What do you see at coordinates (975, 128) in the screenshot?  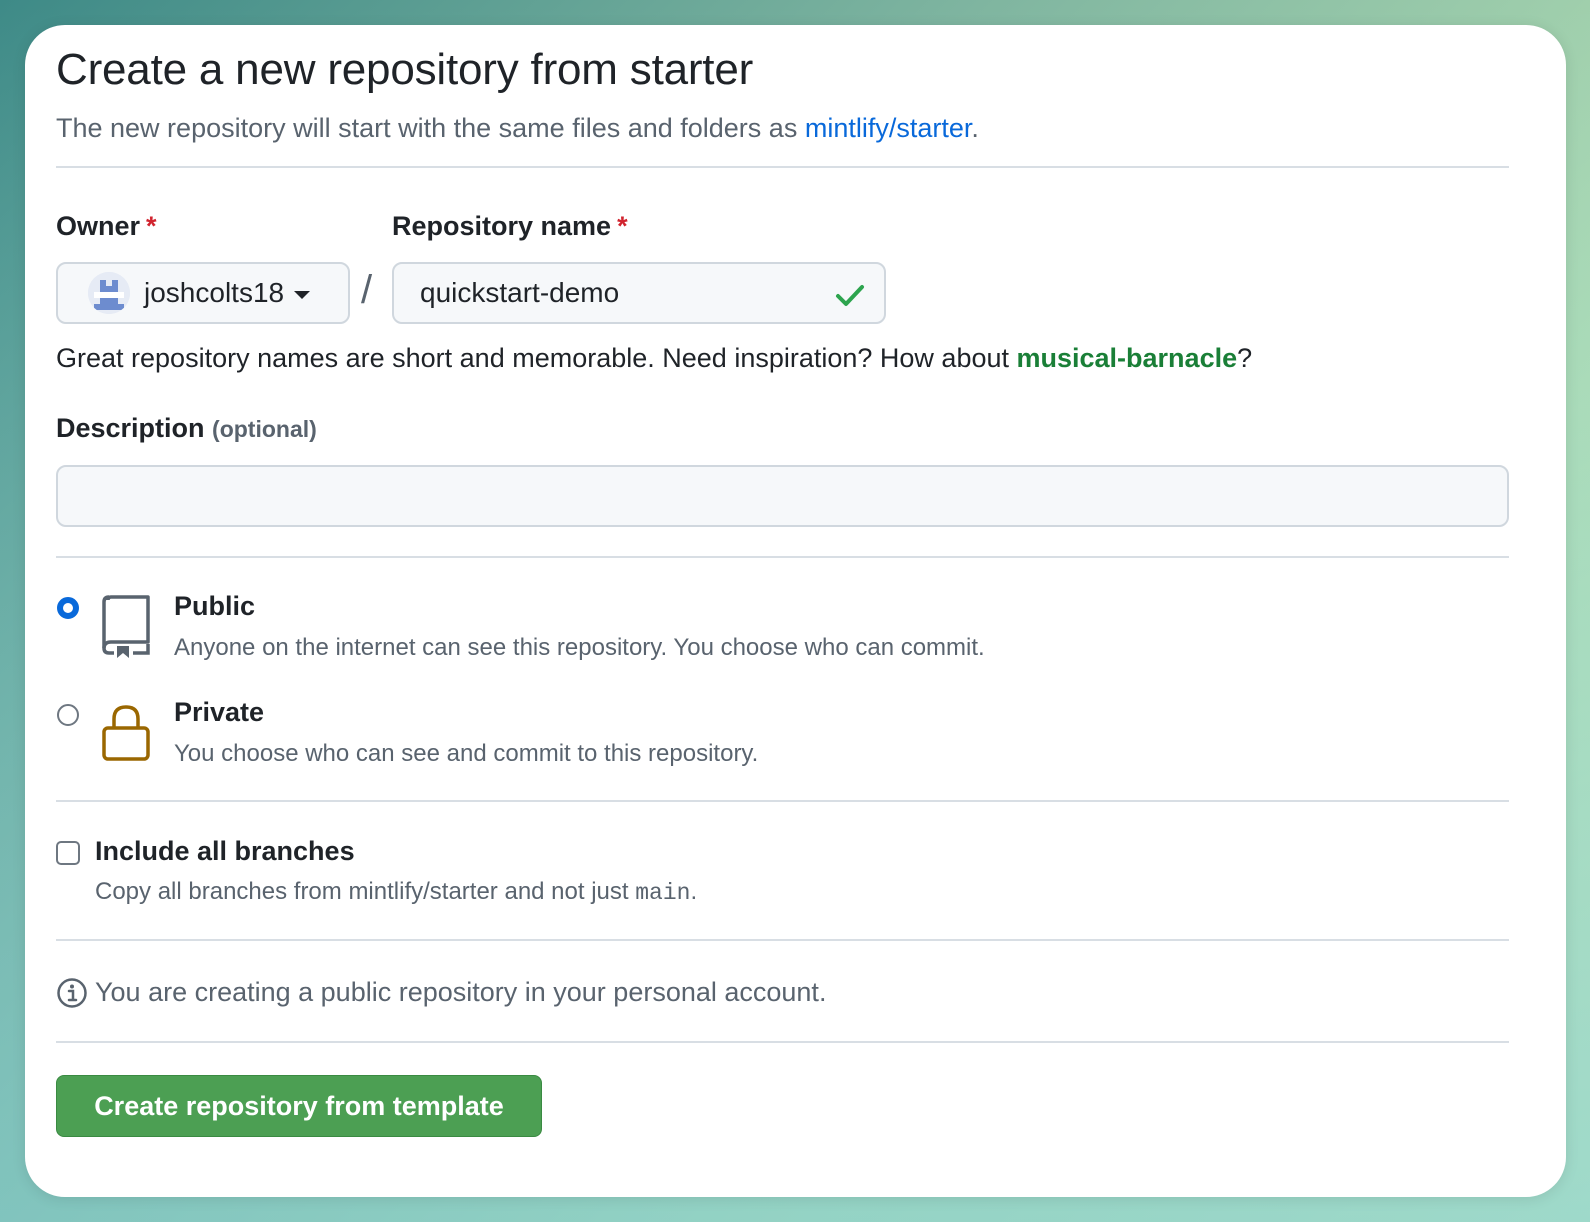 I see `subtitle-suffix: .` at bounding box center [975, 128].